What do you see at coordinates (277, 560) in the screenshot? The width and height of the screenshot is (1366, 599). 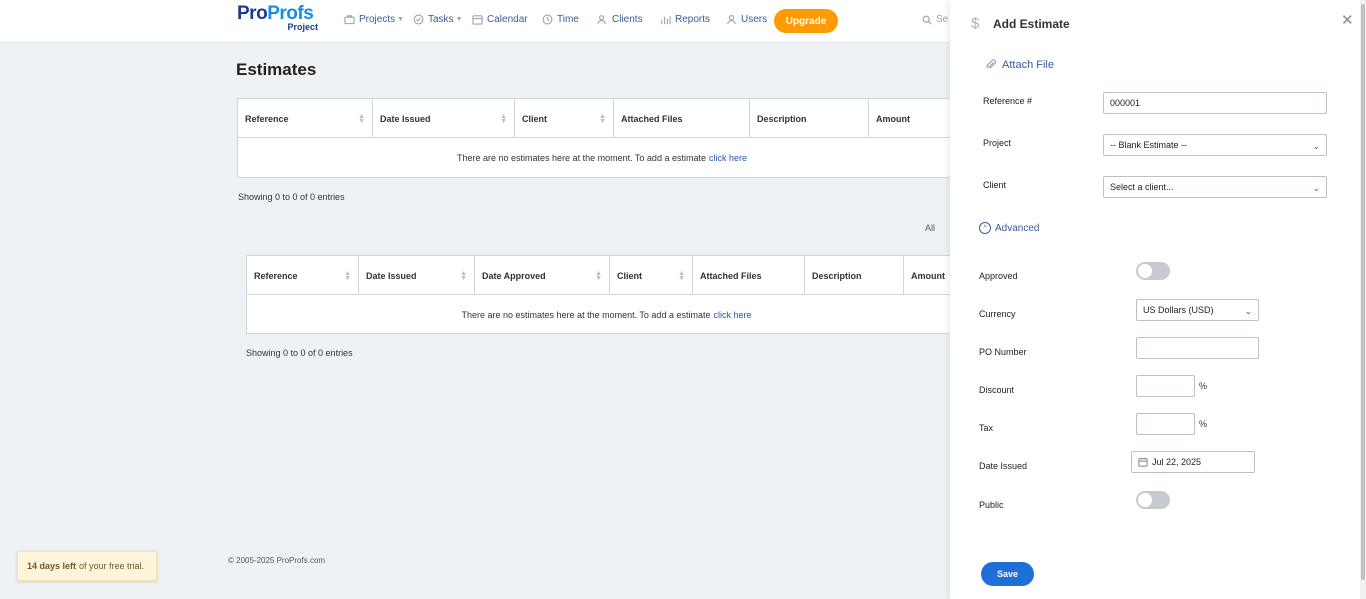 I see `footer-copyright: © 2005-2025 ProProfs.com` at bounding box center [277, 560].